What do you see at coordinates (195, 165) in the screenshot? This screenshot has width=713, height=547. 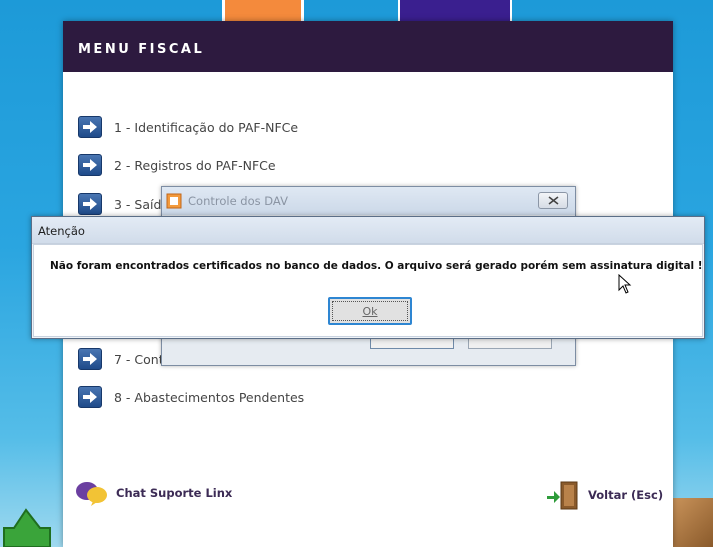 I see `menu-item-label: 2 - Registros do PAF-NFCe` at bounding box center [195, 165].